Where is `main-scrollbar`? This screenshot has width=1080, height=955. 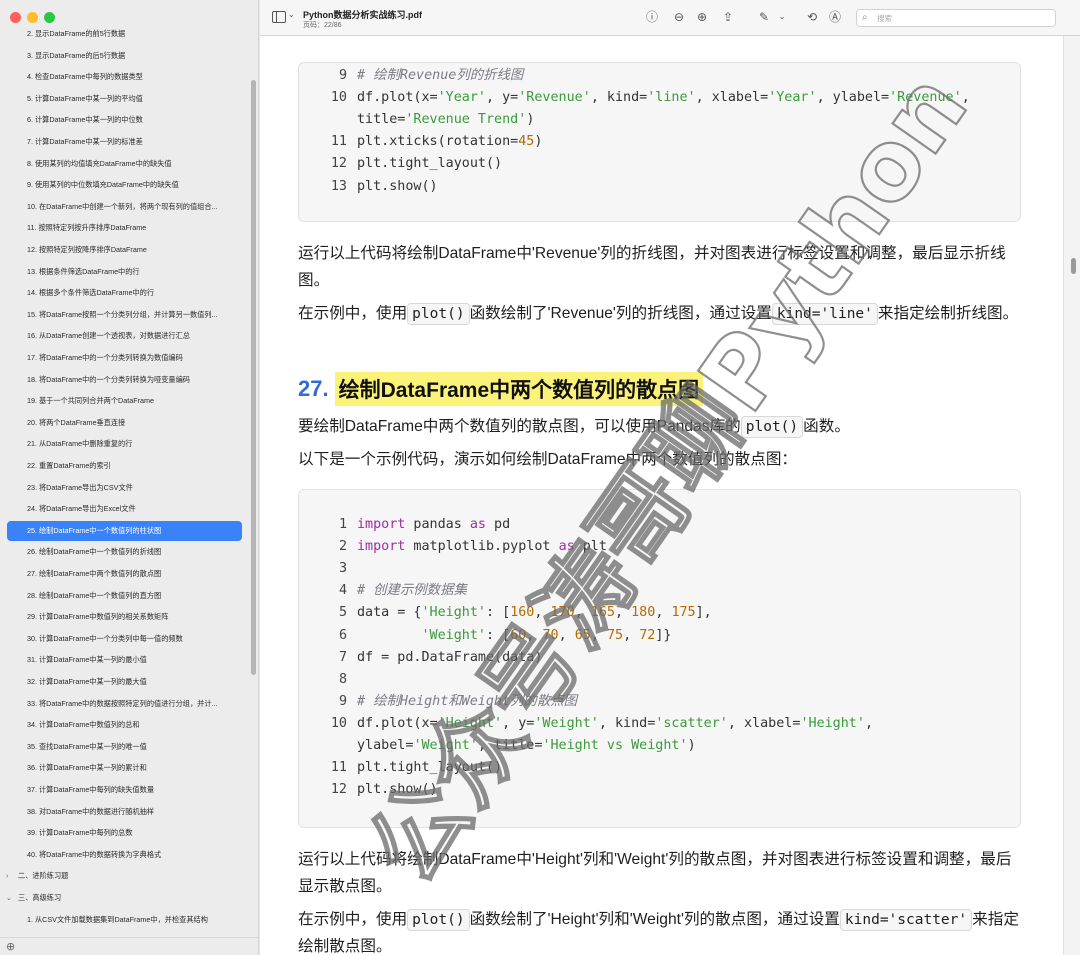 main-scrollbar is located at coordinates (1071, 495).